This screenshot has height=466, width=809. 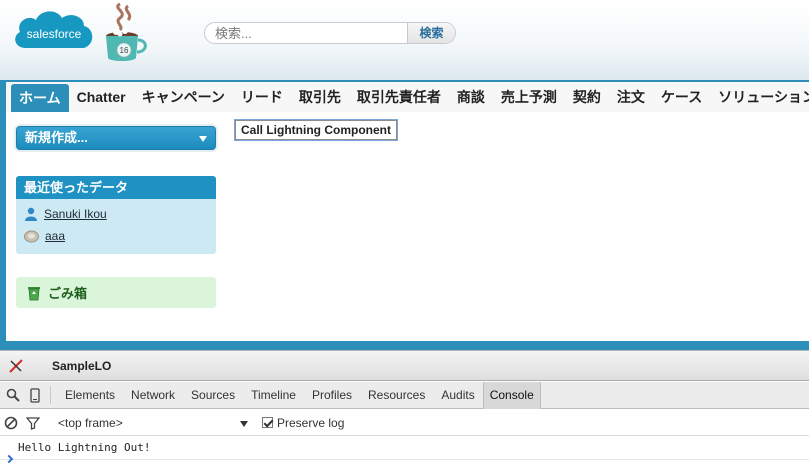 I want to click on recent-items-list: Sanuki Ikou aaa, so click(x=116, y=226).